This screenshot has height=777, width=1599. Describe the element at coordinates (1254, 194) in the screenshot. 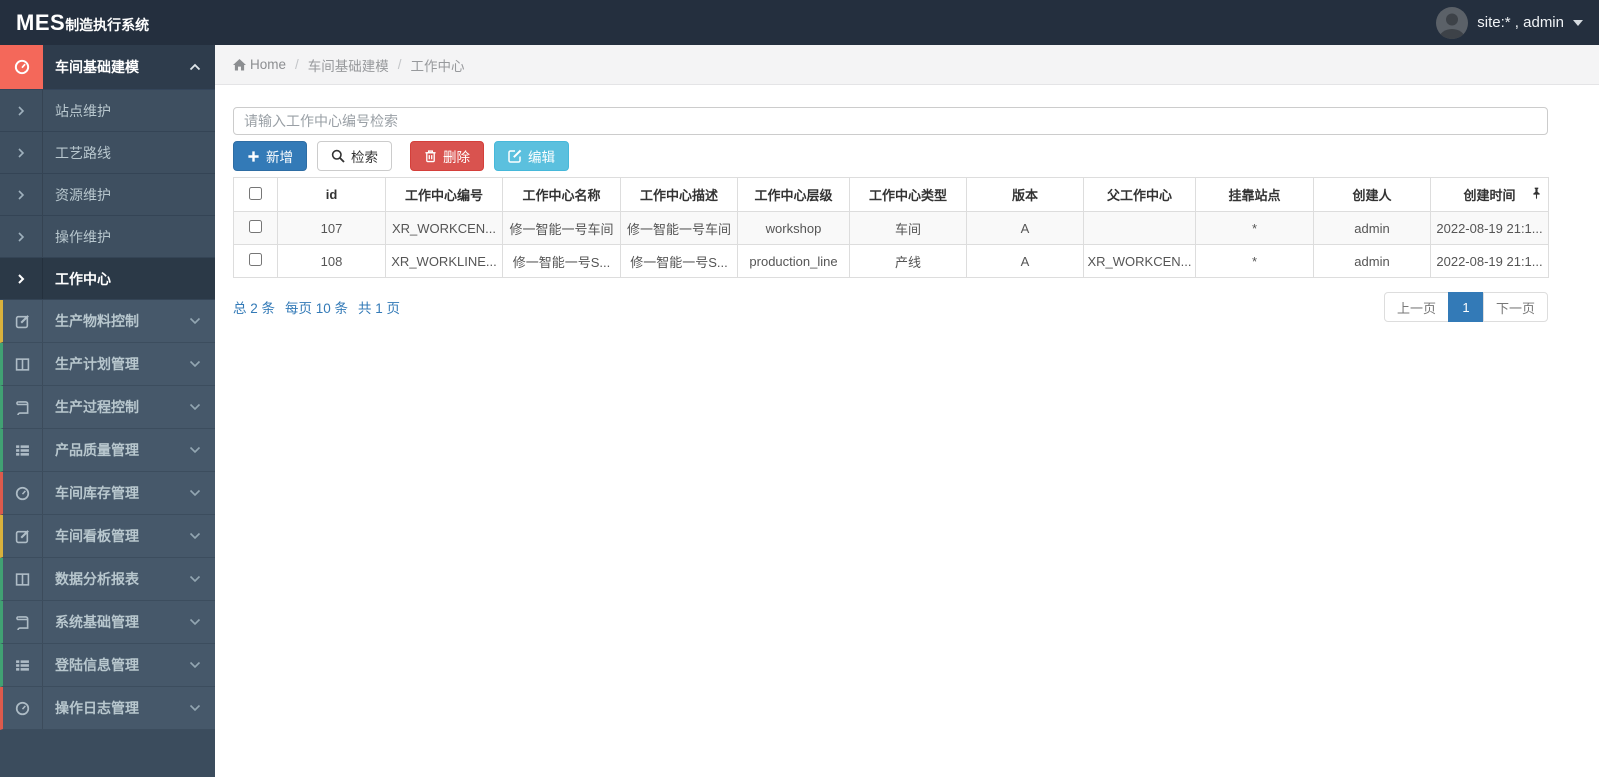

I see `column-header-station: 挂靠站点` at that location.